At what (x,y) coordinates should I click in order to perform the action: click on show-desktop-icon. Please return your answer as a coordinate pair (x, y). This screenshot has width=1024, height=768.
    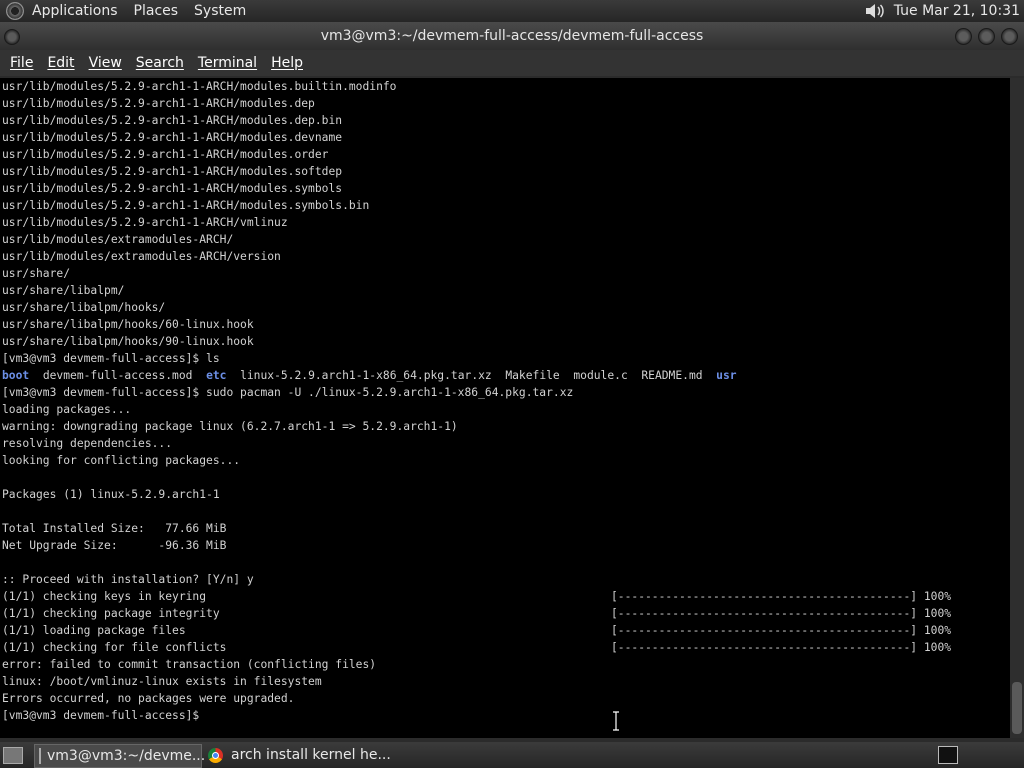
    Looking at the image, I should click on (13, 755).